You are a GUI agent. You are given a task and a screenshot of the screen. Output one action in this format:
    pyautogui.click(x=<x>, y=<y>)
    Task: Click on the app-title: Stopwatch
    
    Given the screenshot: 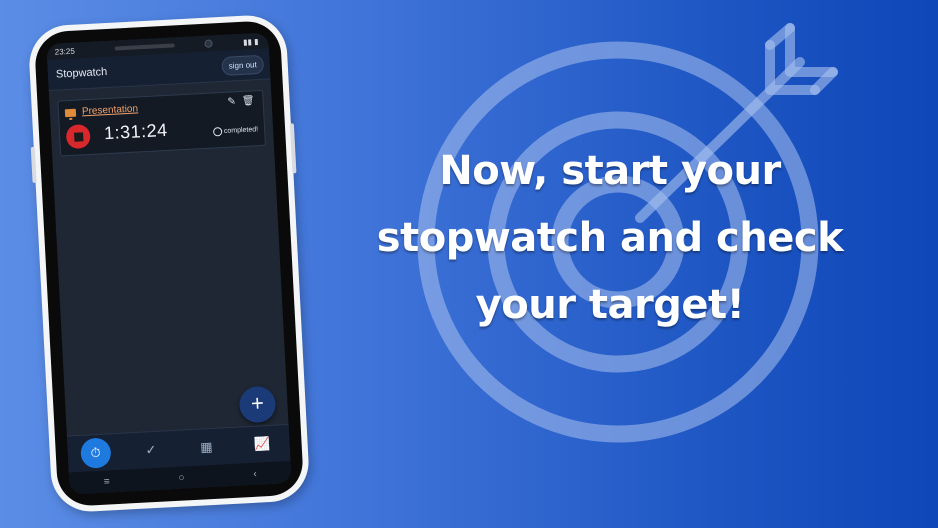 What is the action you would take?
    pyautogui.click(x=81, y=73)
    